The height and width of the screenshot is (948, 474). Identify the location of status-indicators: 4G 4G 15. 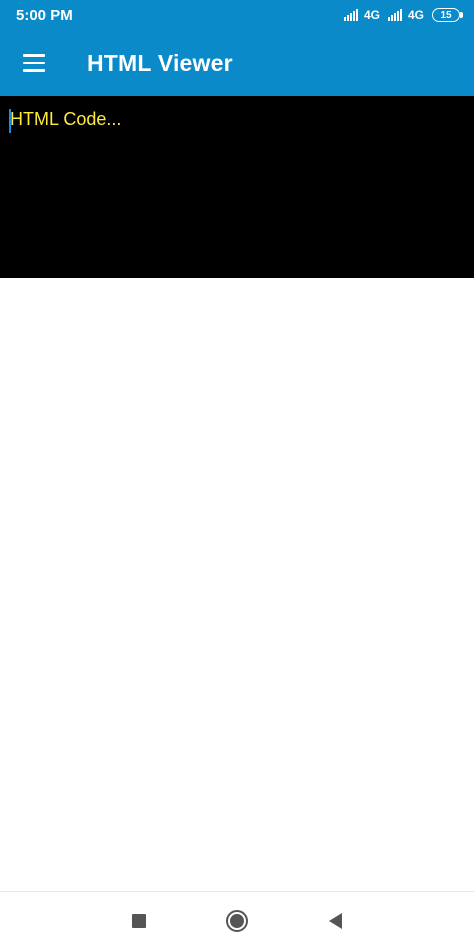
(403, 15).